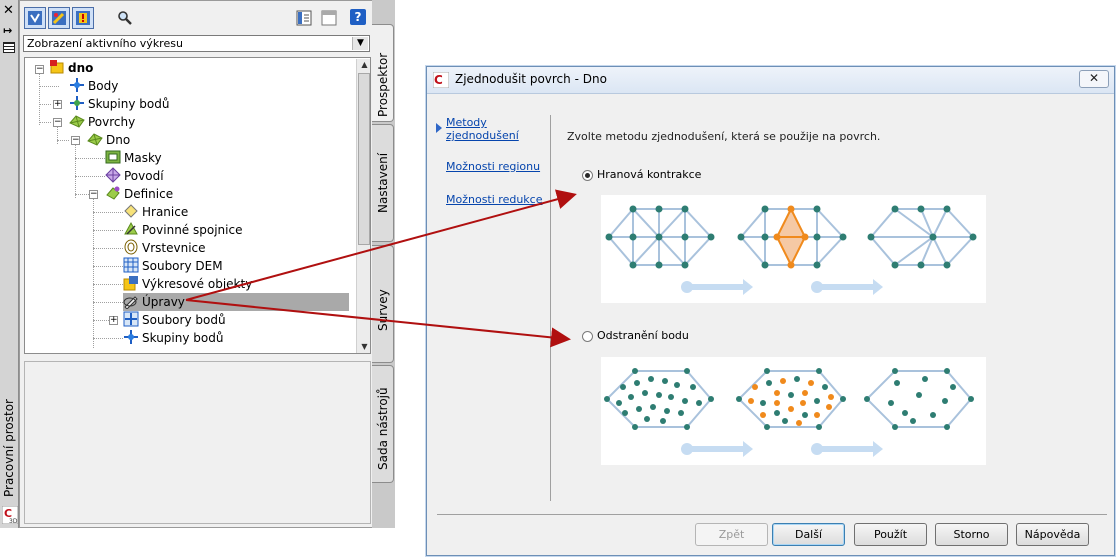  What do you see at coordinates (144, 176) in the screenshot?
I see `tree-item-label: Povodí` at bounding box center [144, 176].